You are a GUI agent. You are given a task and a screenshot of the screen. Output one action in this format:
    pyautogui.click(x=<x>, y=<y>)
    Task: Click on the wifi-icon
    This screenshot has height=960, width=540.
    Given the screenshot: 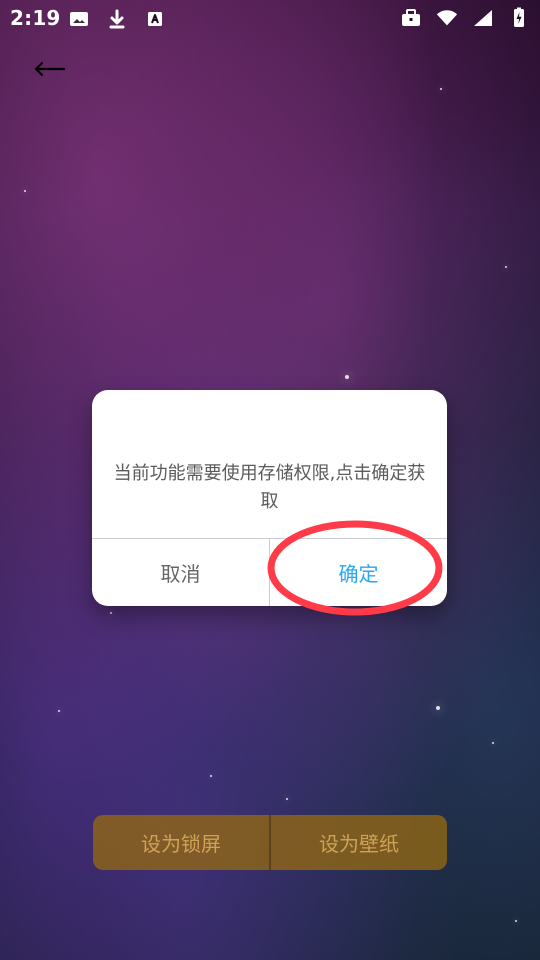 What is the action you would take?
    pyautogui.click(x=447, y=18)
    